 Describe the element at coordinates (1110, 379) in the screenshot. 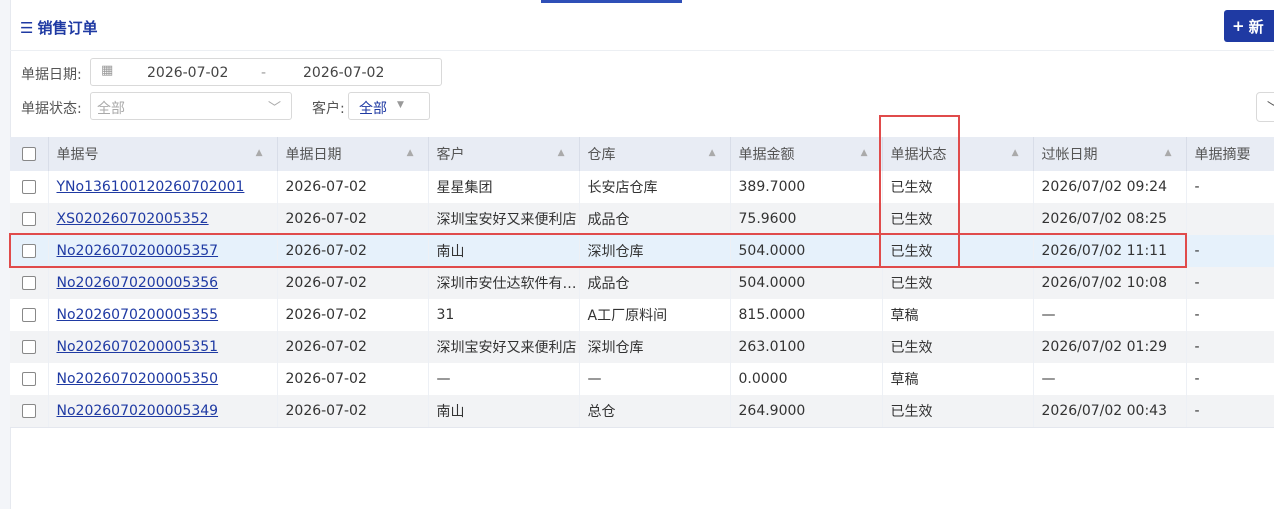

I see `cell-post-date: —` at that location.